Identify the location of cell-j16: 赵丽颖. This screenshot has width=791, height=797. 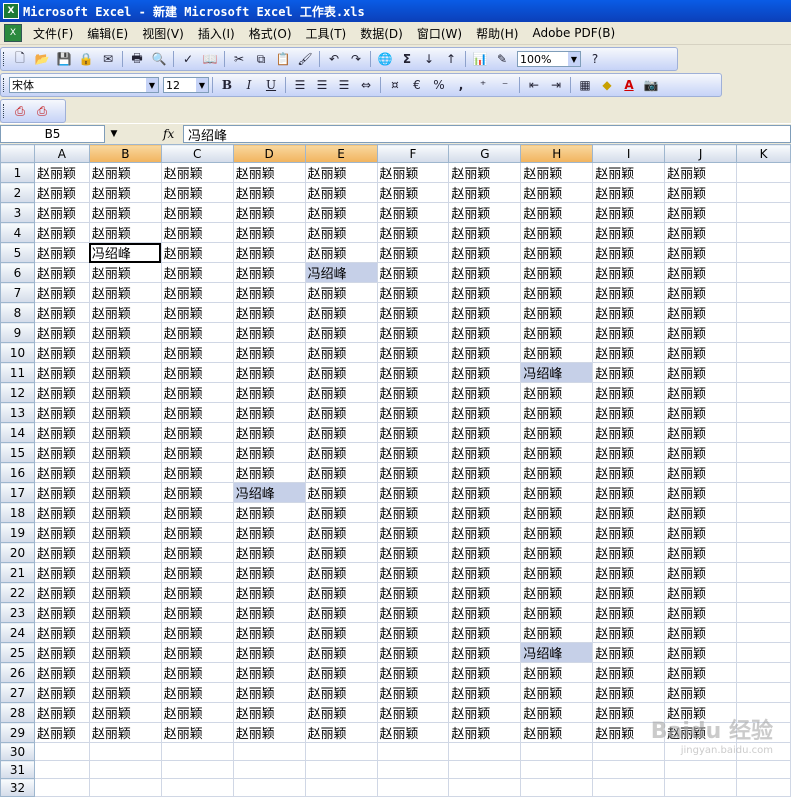
(701, 472).